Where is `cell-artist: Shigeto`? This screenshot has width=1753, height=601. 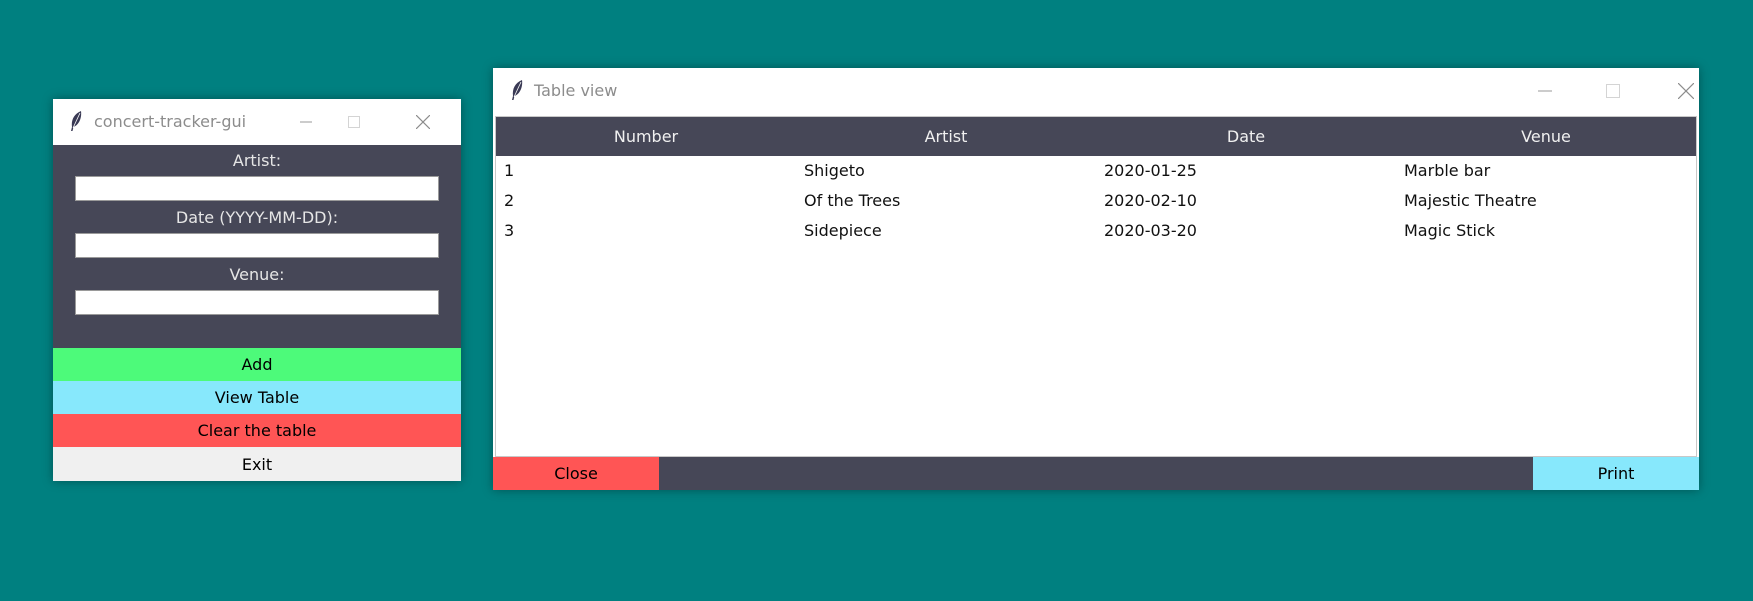
cell-artist: Shigeto is located at coordinates (834, 170).